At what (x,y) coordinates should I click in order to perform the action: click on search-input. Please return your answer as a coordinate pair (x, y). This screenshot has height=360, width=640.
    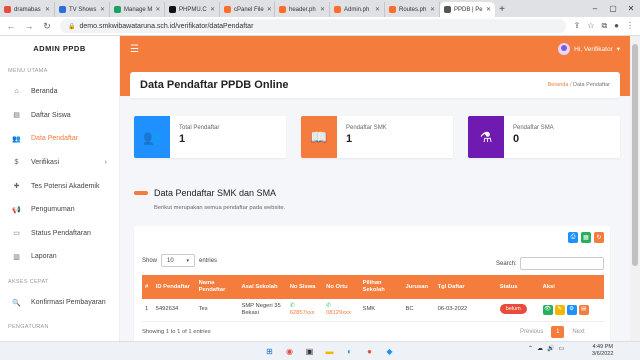
    Looking at the image, I should click on (561, 263).